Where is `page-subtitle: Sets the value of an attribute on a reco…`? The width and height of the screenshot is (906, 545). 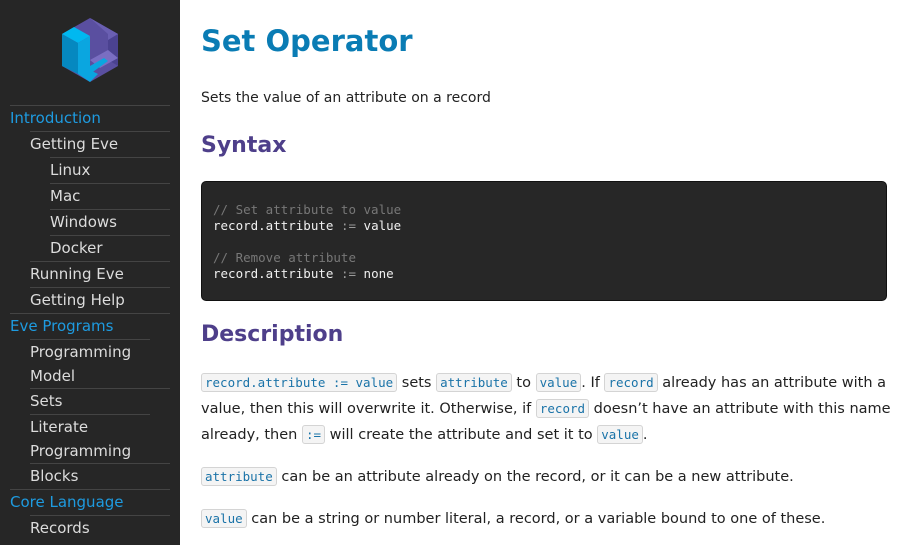 page-subtitle: Sets the value of an attribute on a reco… is located at coordinates (346, 98).